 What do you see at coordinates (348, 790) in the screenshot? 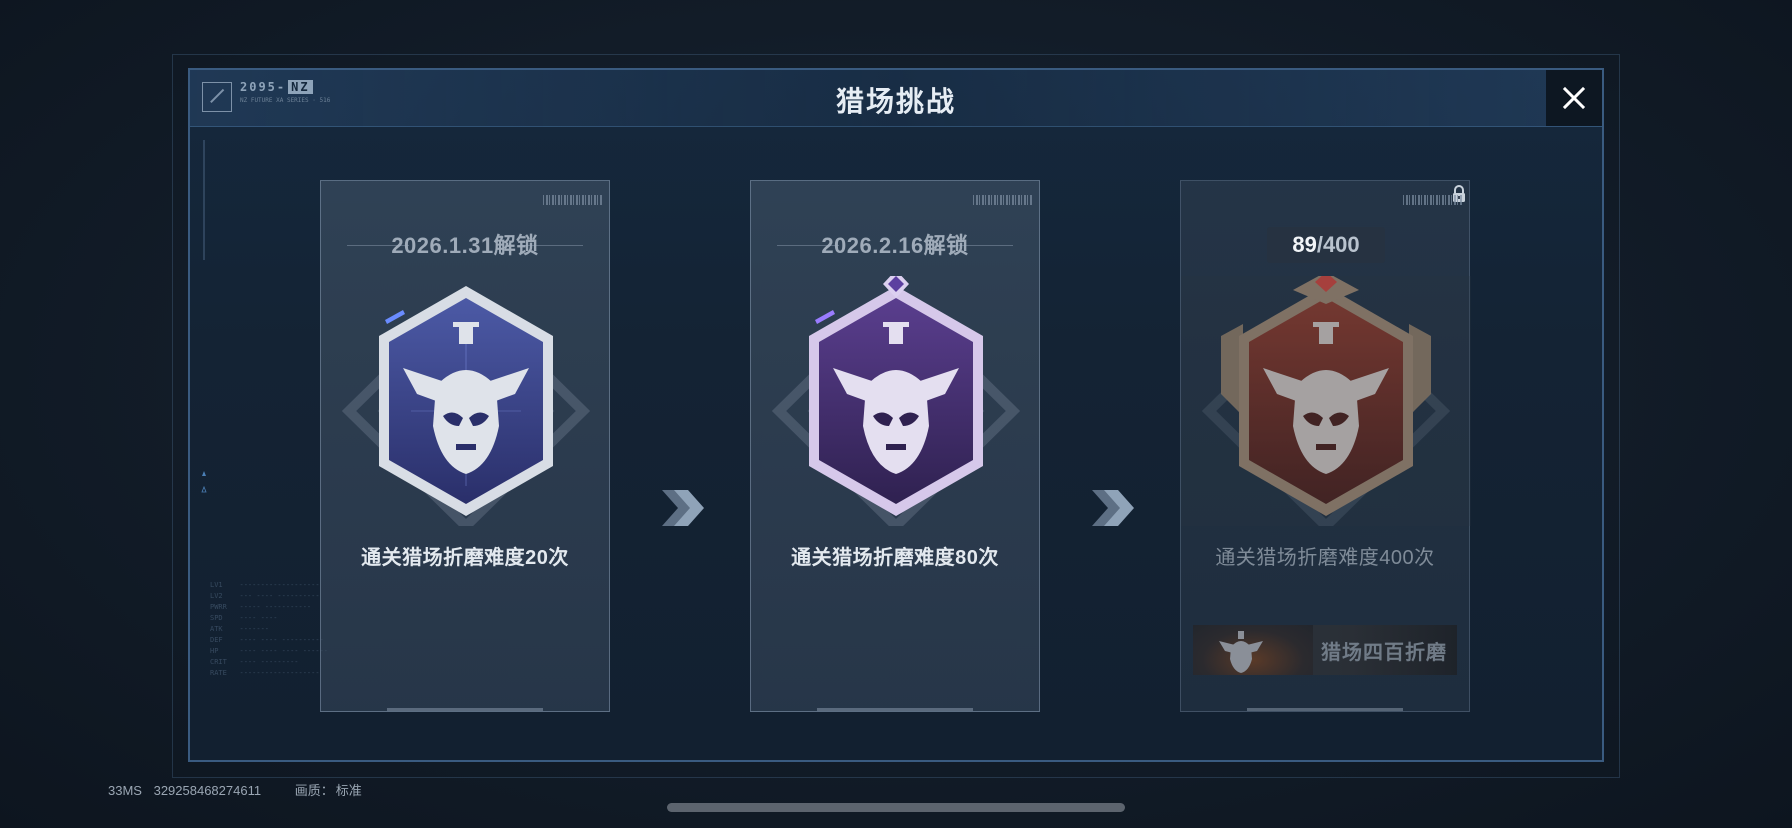
I see `quality-value: 标准` at bounding box center [348, 790].